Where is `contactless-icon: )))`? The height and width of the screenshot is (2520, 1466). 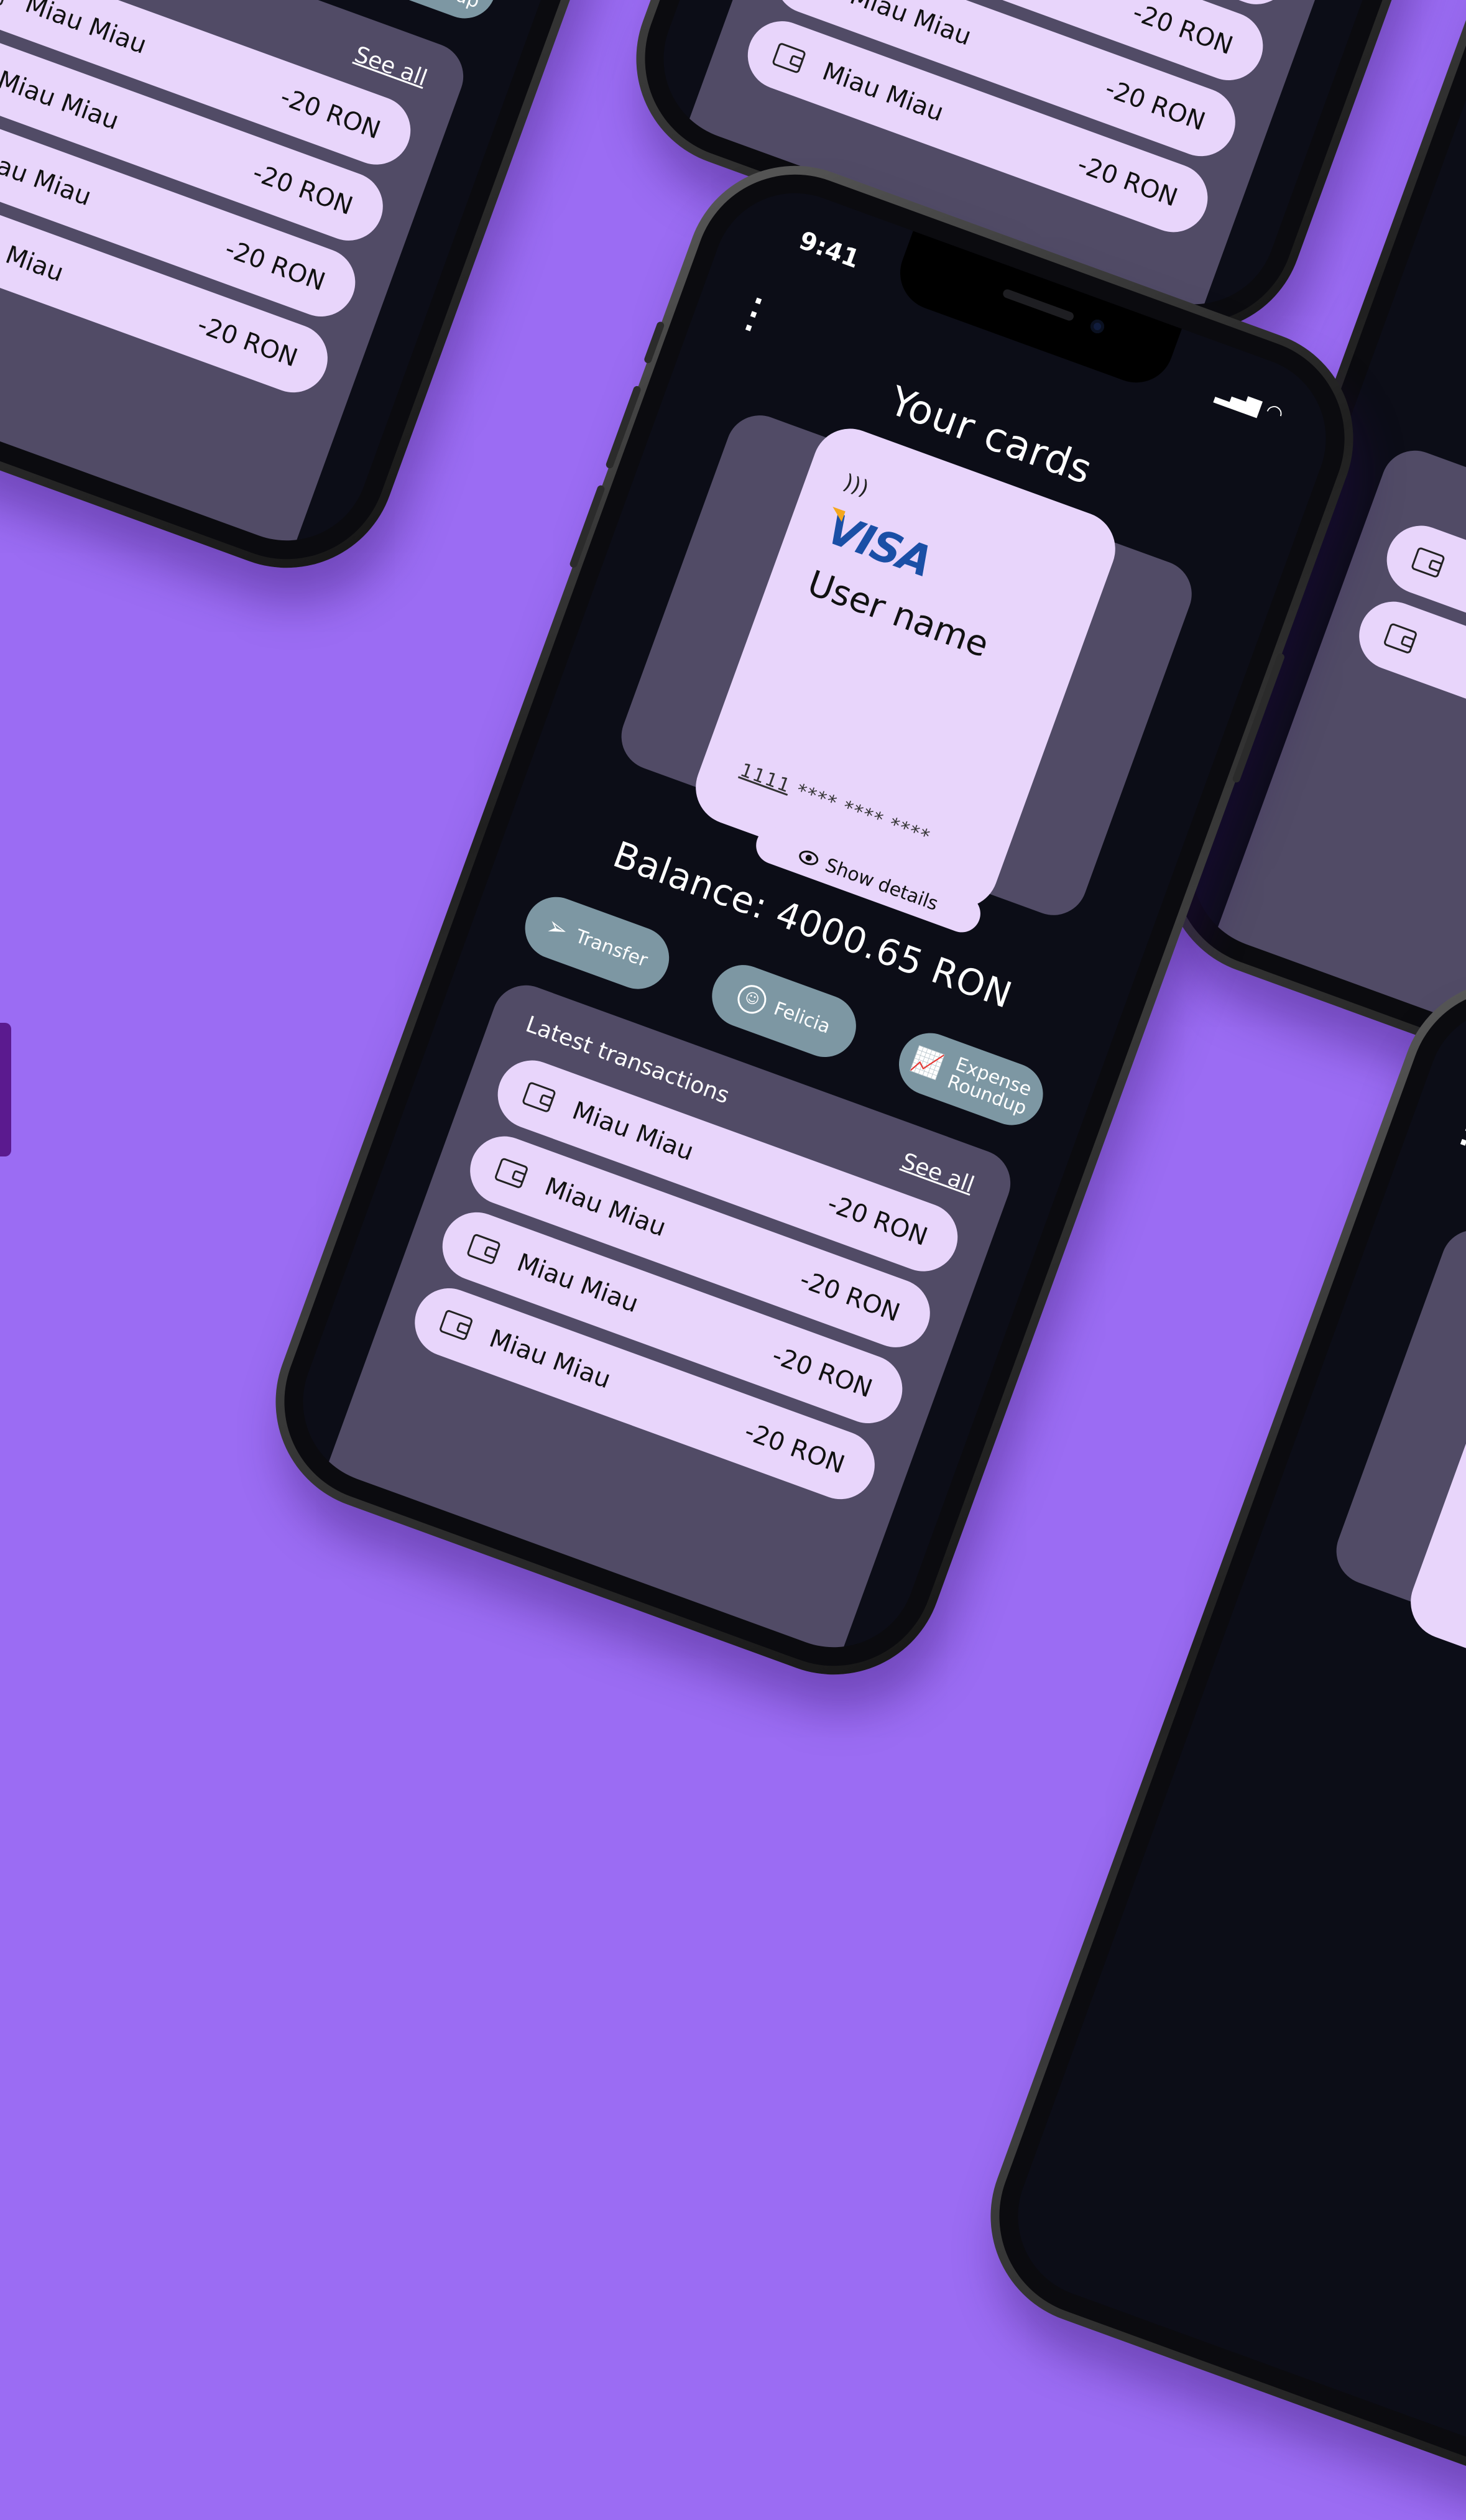 contactless-icon: ))) is located at coordinates (856, 486).